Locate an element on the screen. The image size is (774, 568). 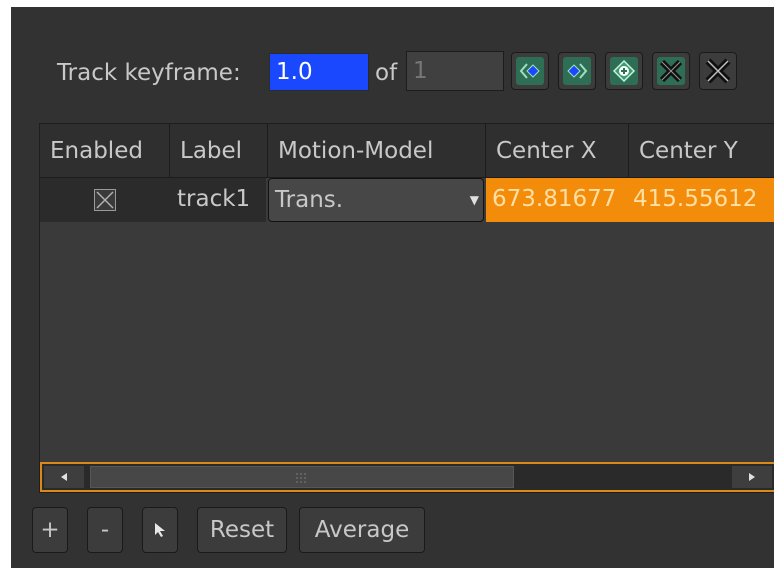
center-y-cell: 415.55612 is located at coordinates (701, 200).